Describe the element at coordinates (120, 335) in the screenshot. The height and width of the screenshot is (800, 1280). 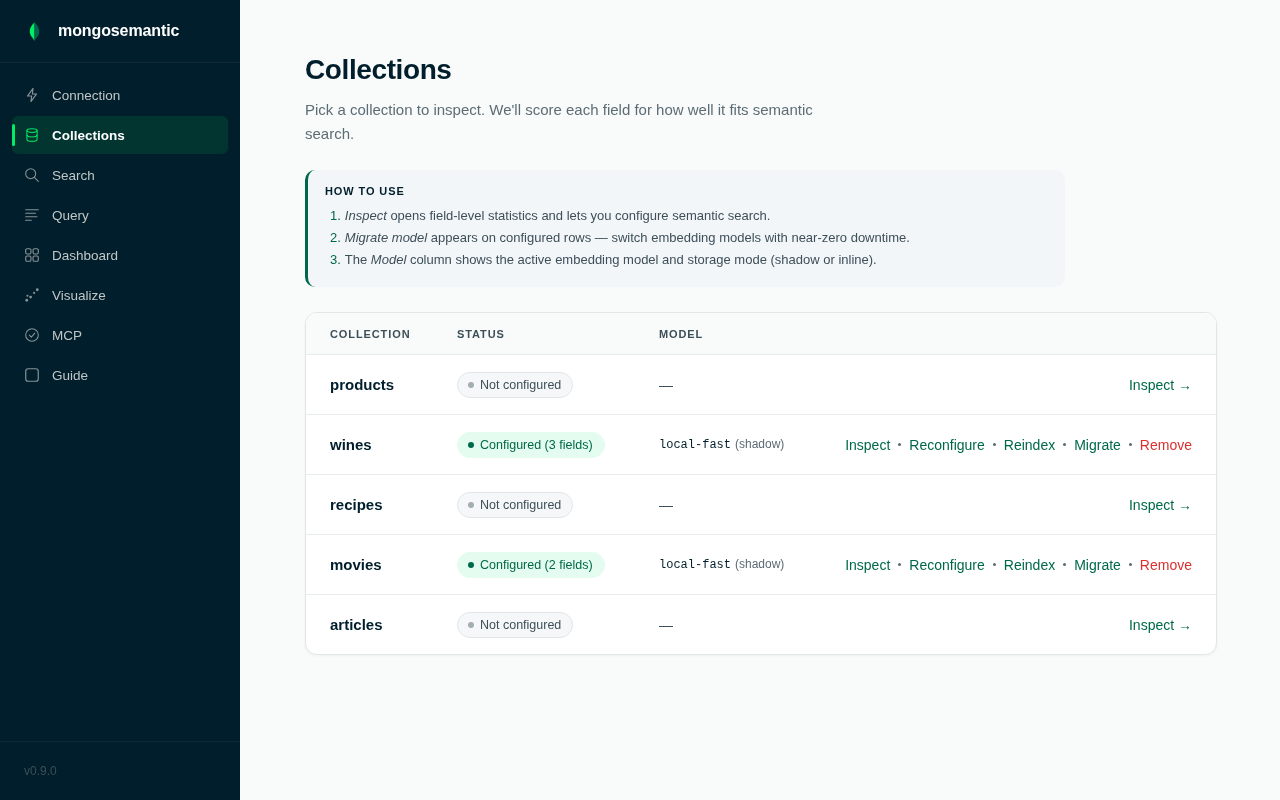
I see `nav-item: MCP` at that location.